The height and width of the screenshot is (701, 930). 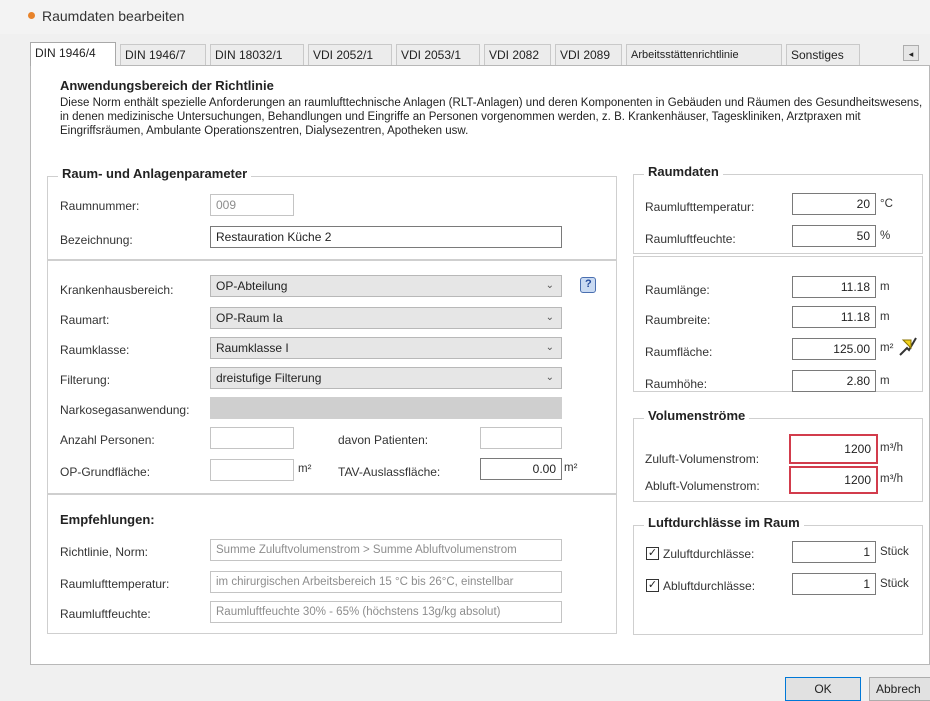 I want to click on abluftdurchlaesse-field: 1, so click(x=834, y=584).